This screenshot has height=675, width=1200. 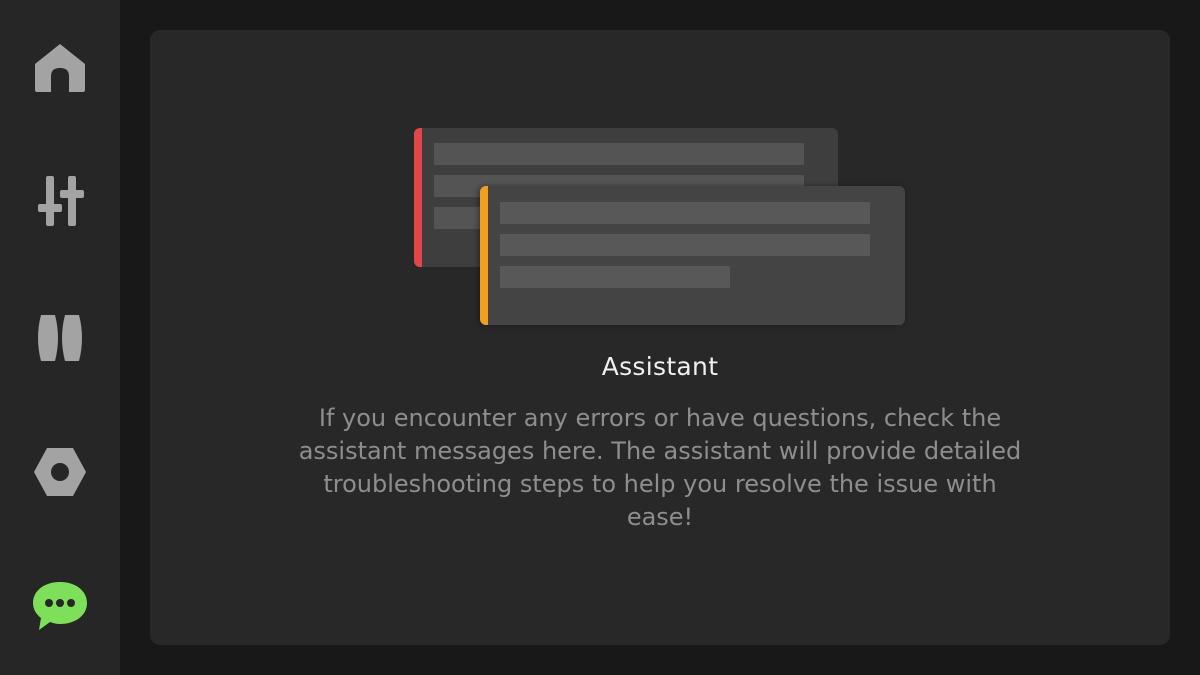 I want to click on sidebar, so click(x=60, y=337).